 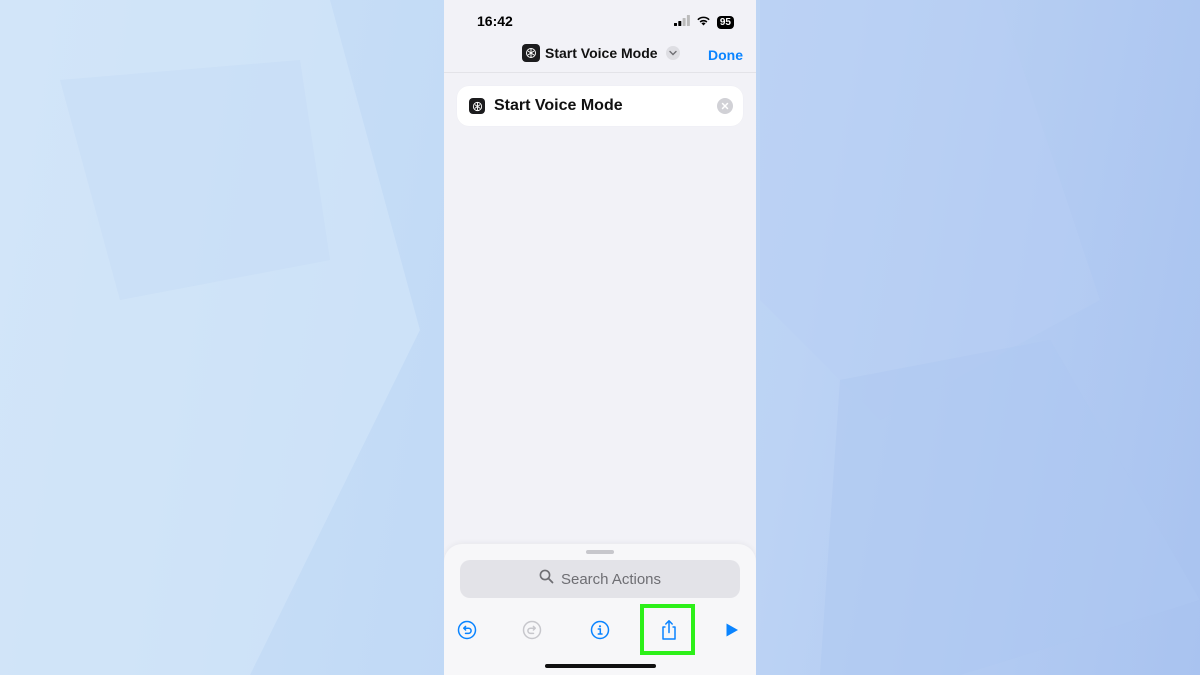 What do you see at coordinates (667, 629) in the screenshot?
I see `share-highlight-box` at bounding box center [667, 629].